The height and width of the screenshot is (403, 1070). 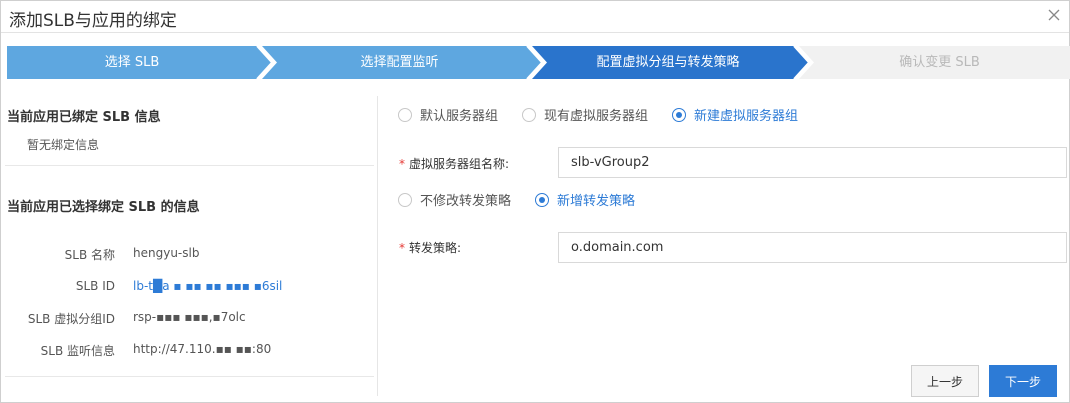 What do you see at coordinates (735, 114) in the screenshot?
I see `radio-new-vgroup: 新建虚拟服务器组` at bounding box center [735, 114].